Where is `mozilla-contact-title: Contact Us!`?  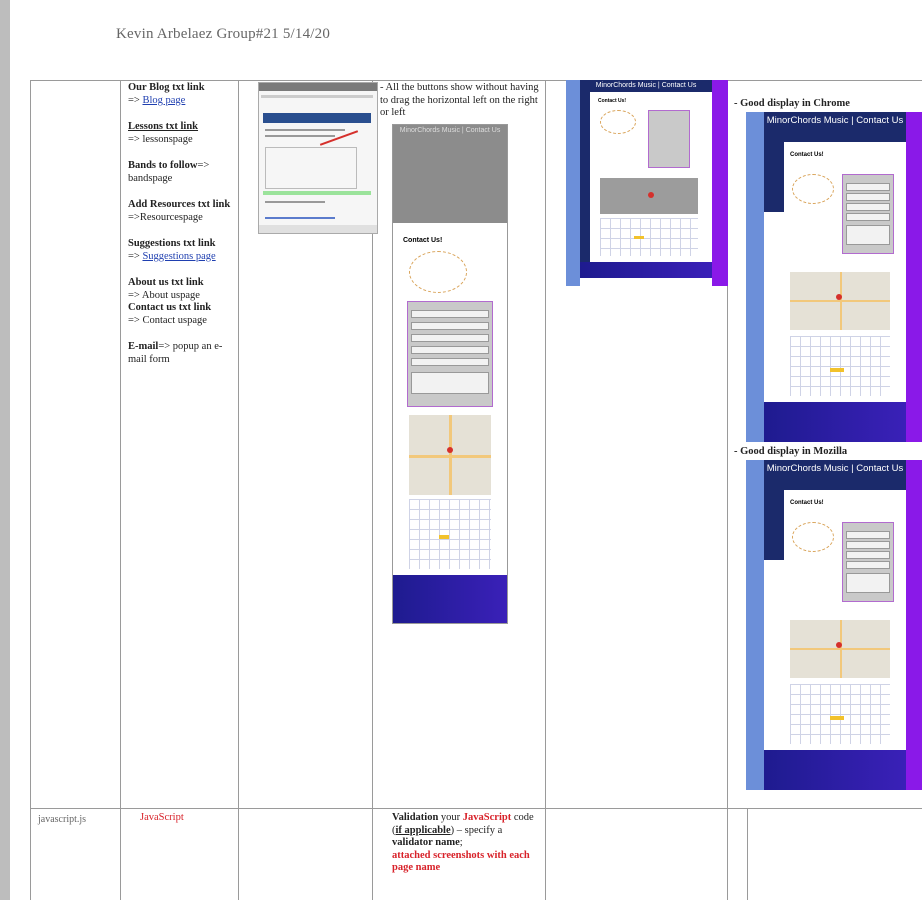 mozilla-contact-title: Contact Us! is located at coordinates (807, 503).